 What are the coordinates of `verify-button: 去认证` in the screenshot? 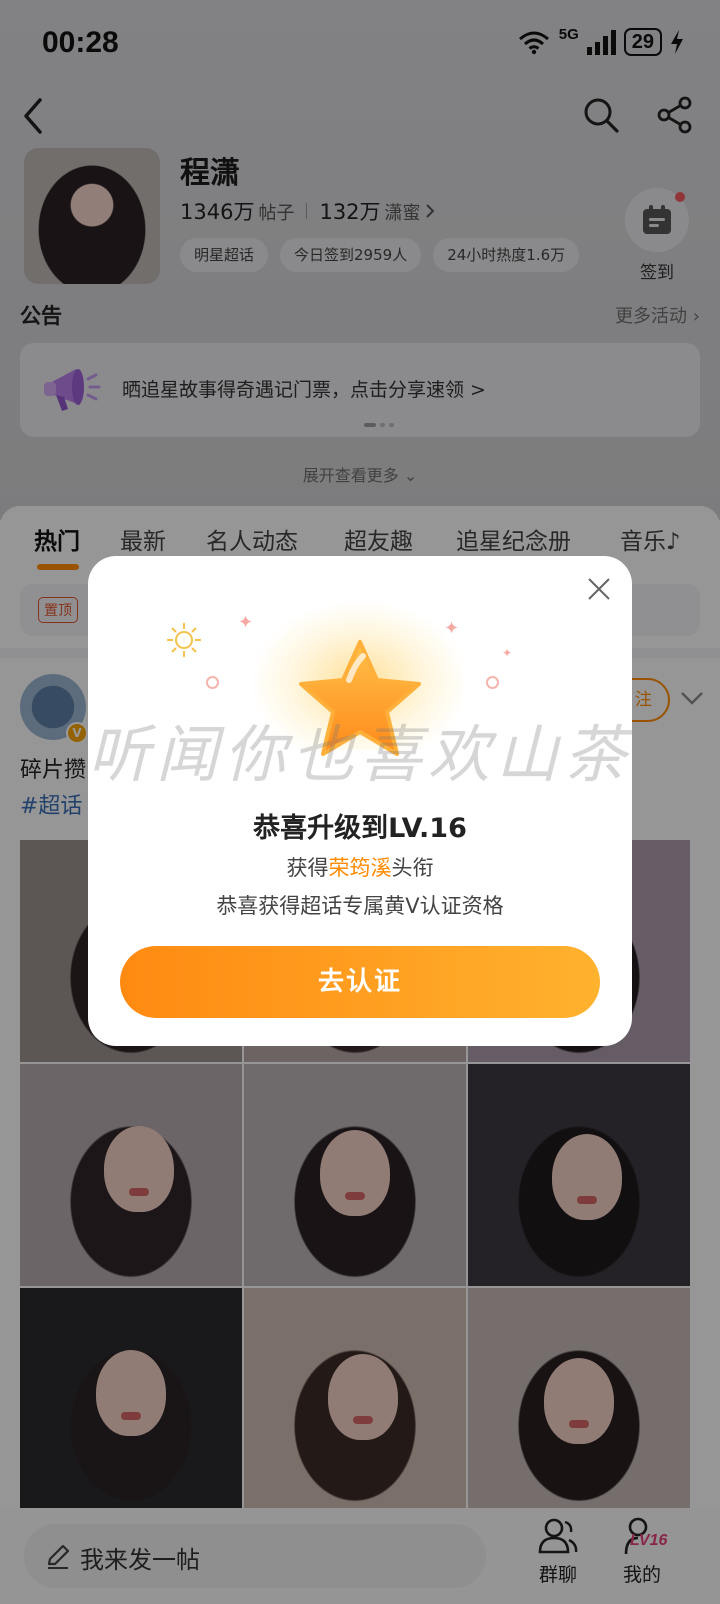 It's located at (360, 982).